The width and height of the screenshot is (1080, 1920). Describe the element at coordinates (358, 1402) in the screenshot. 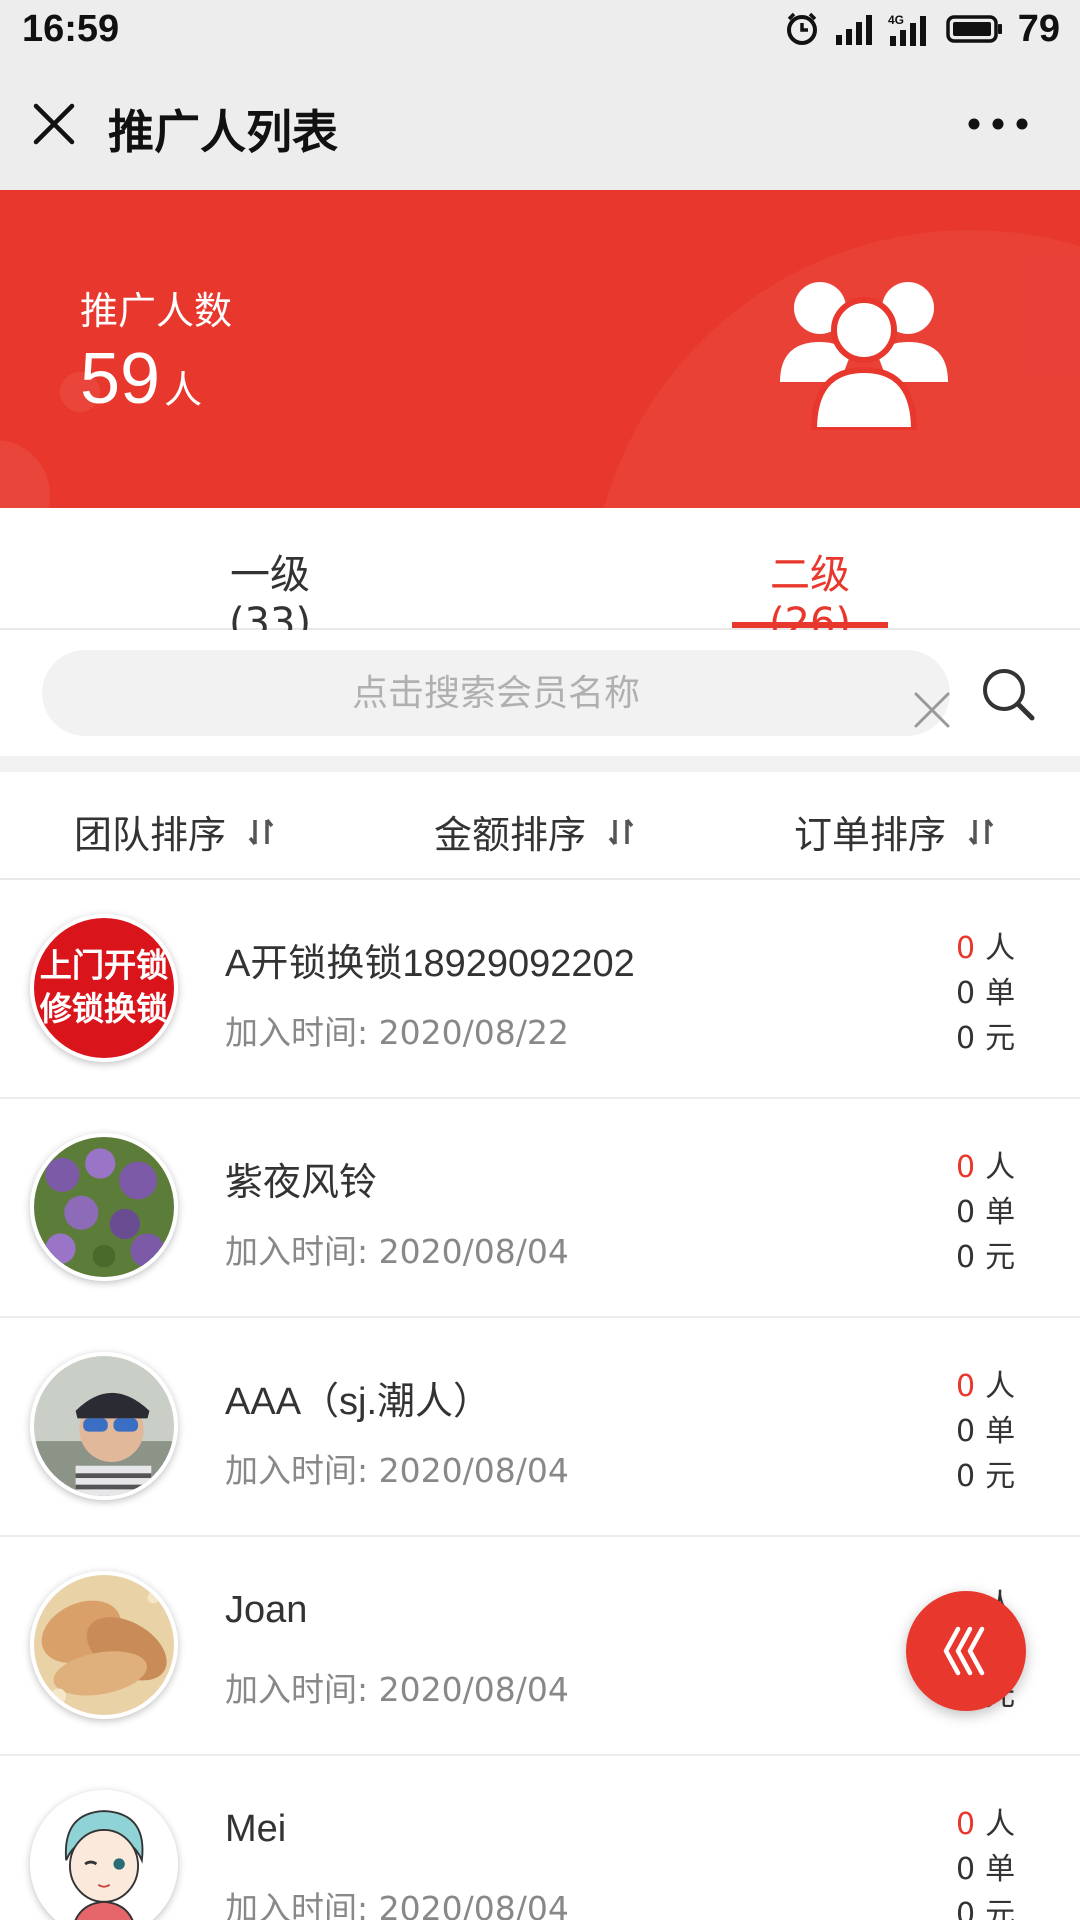

I see `member-name: AAA（sj.潮人）` at that location.